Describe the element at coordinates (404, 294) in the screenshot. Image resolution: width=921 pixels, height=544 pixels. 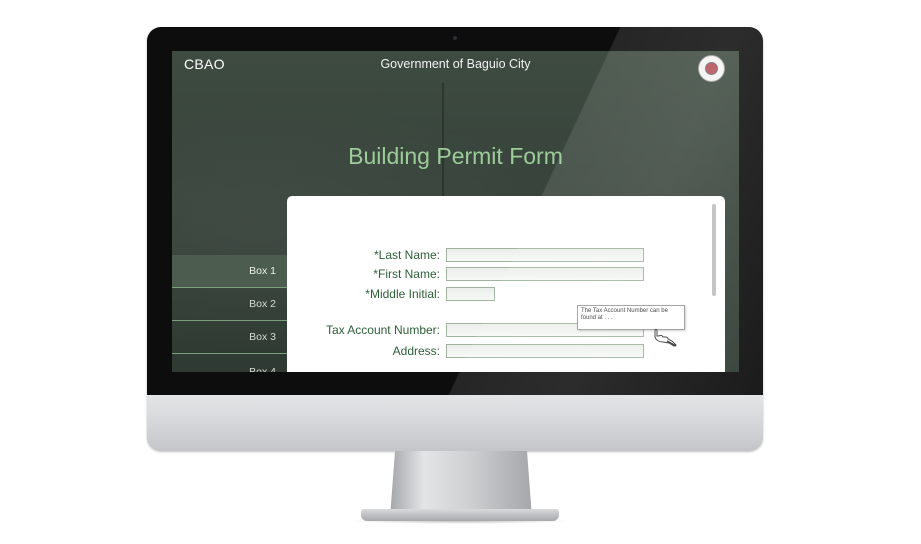
I see `middle-initial-label: Middle Initial:` at that location.